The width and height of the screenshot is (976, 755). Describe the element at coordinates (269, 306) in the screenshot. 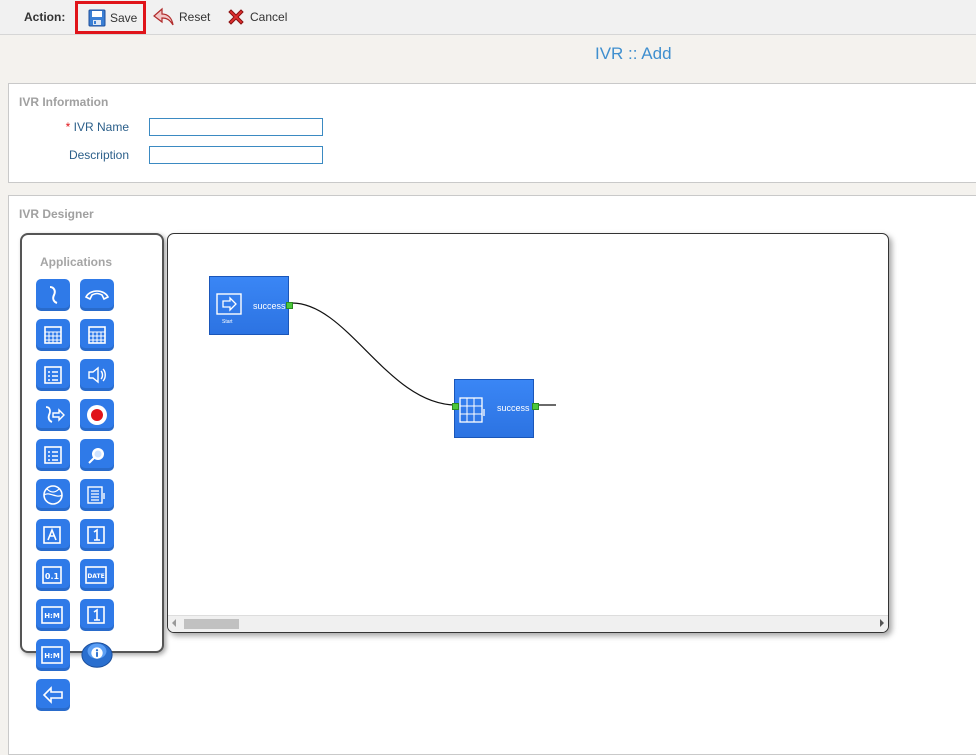

I see `start-success-label: success` at that location.